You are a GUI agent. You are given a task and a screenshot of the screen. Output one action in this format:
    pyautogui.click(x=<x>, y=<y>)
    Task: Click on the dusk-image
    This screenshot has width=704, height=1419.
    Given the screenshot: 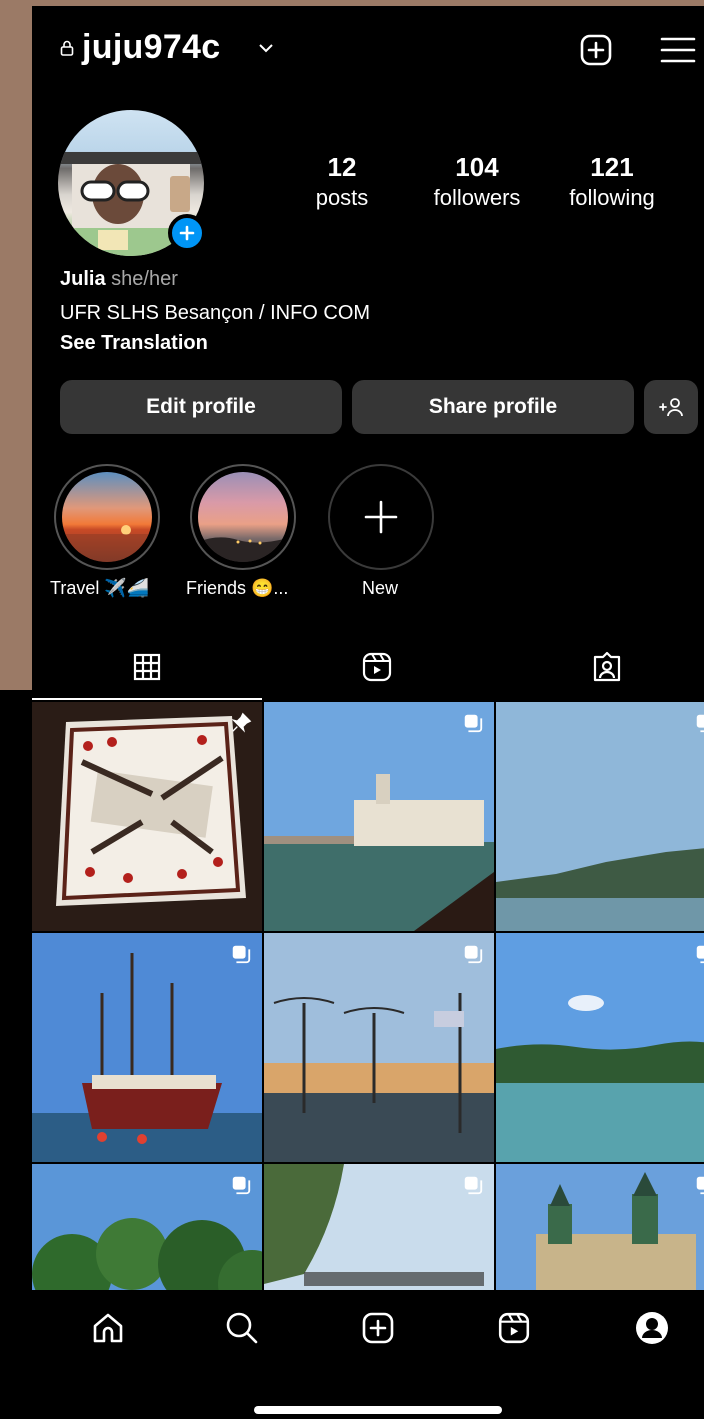 What is the action you would take?
    pyautogui.click(x=243, y=549)
    